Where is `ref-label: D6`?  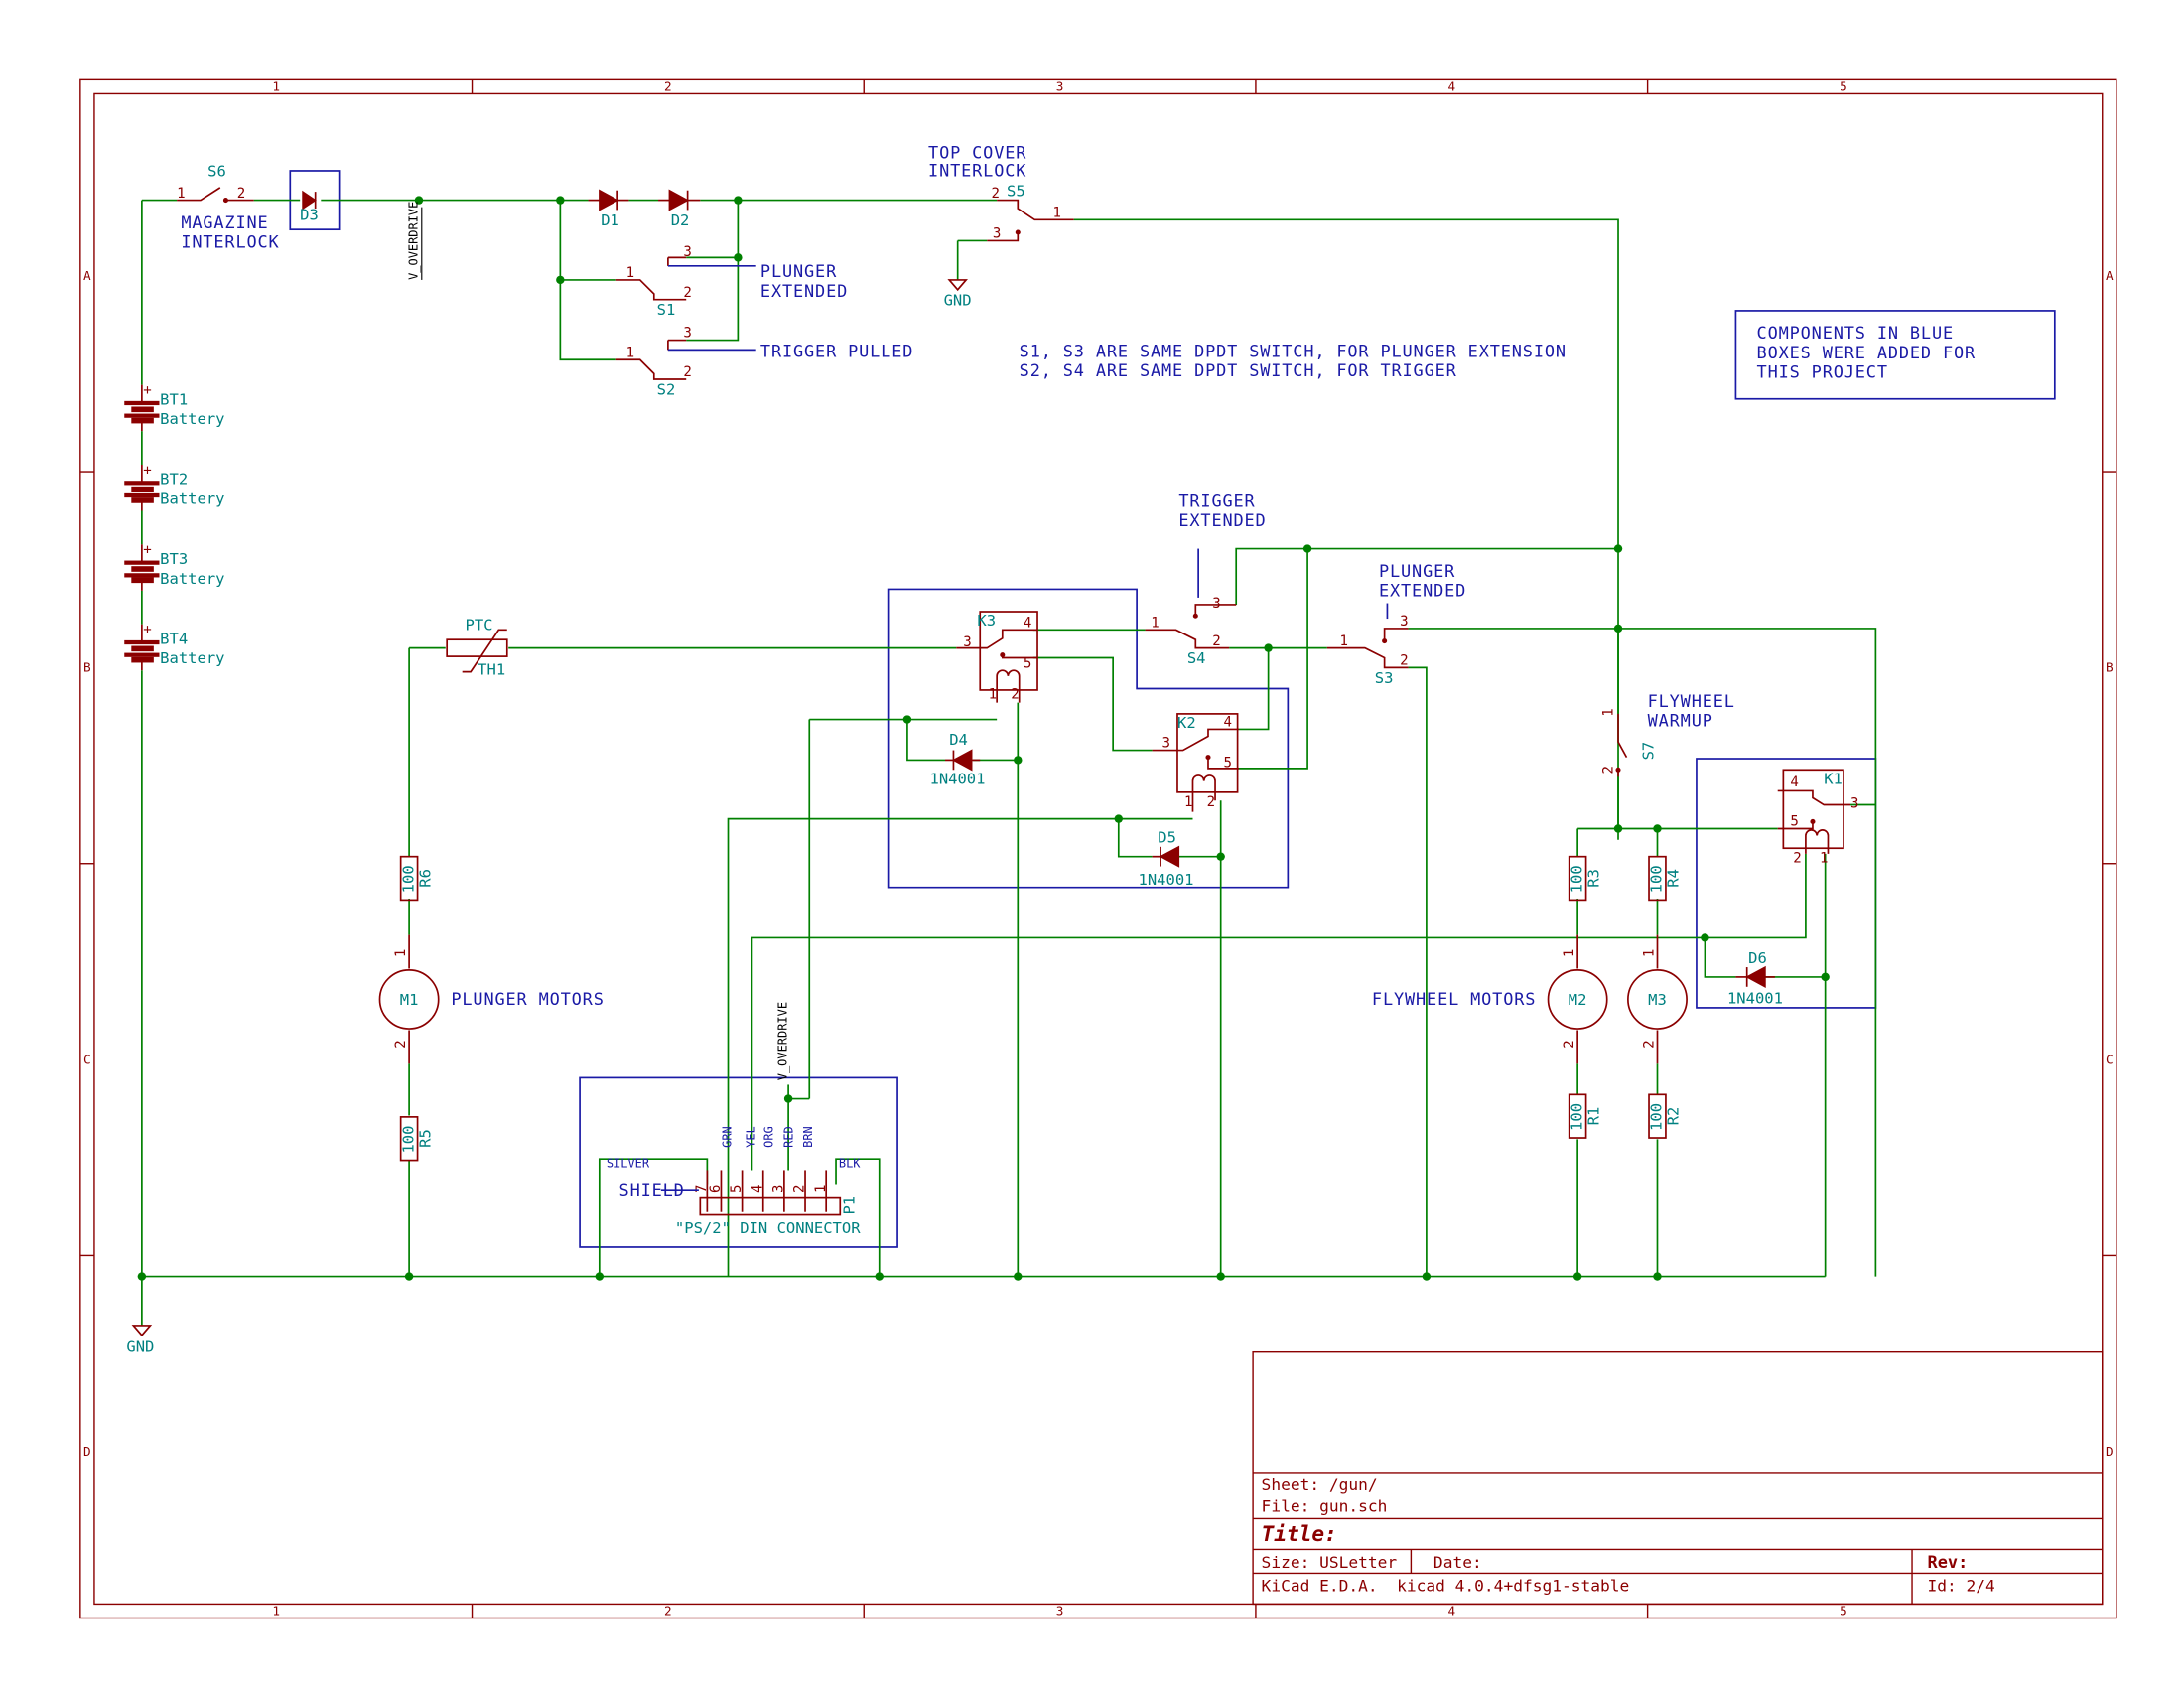
ref-label: D6 is located at coordinates (1757, 958).